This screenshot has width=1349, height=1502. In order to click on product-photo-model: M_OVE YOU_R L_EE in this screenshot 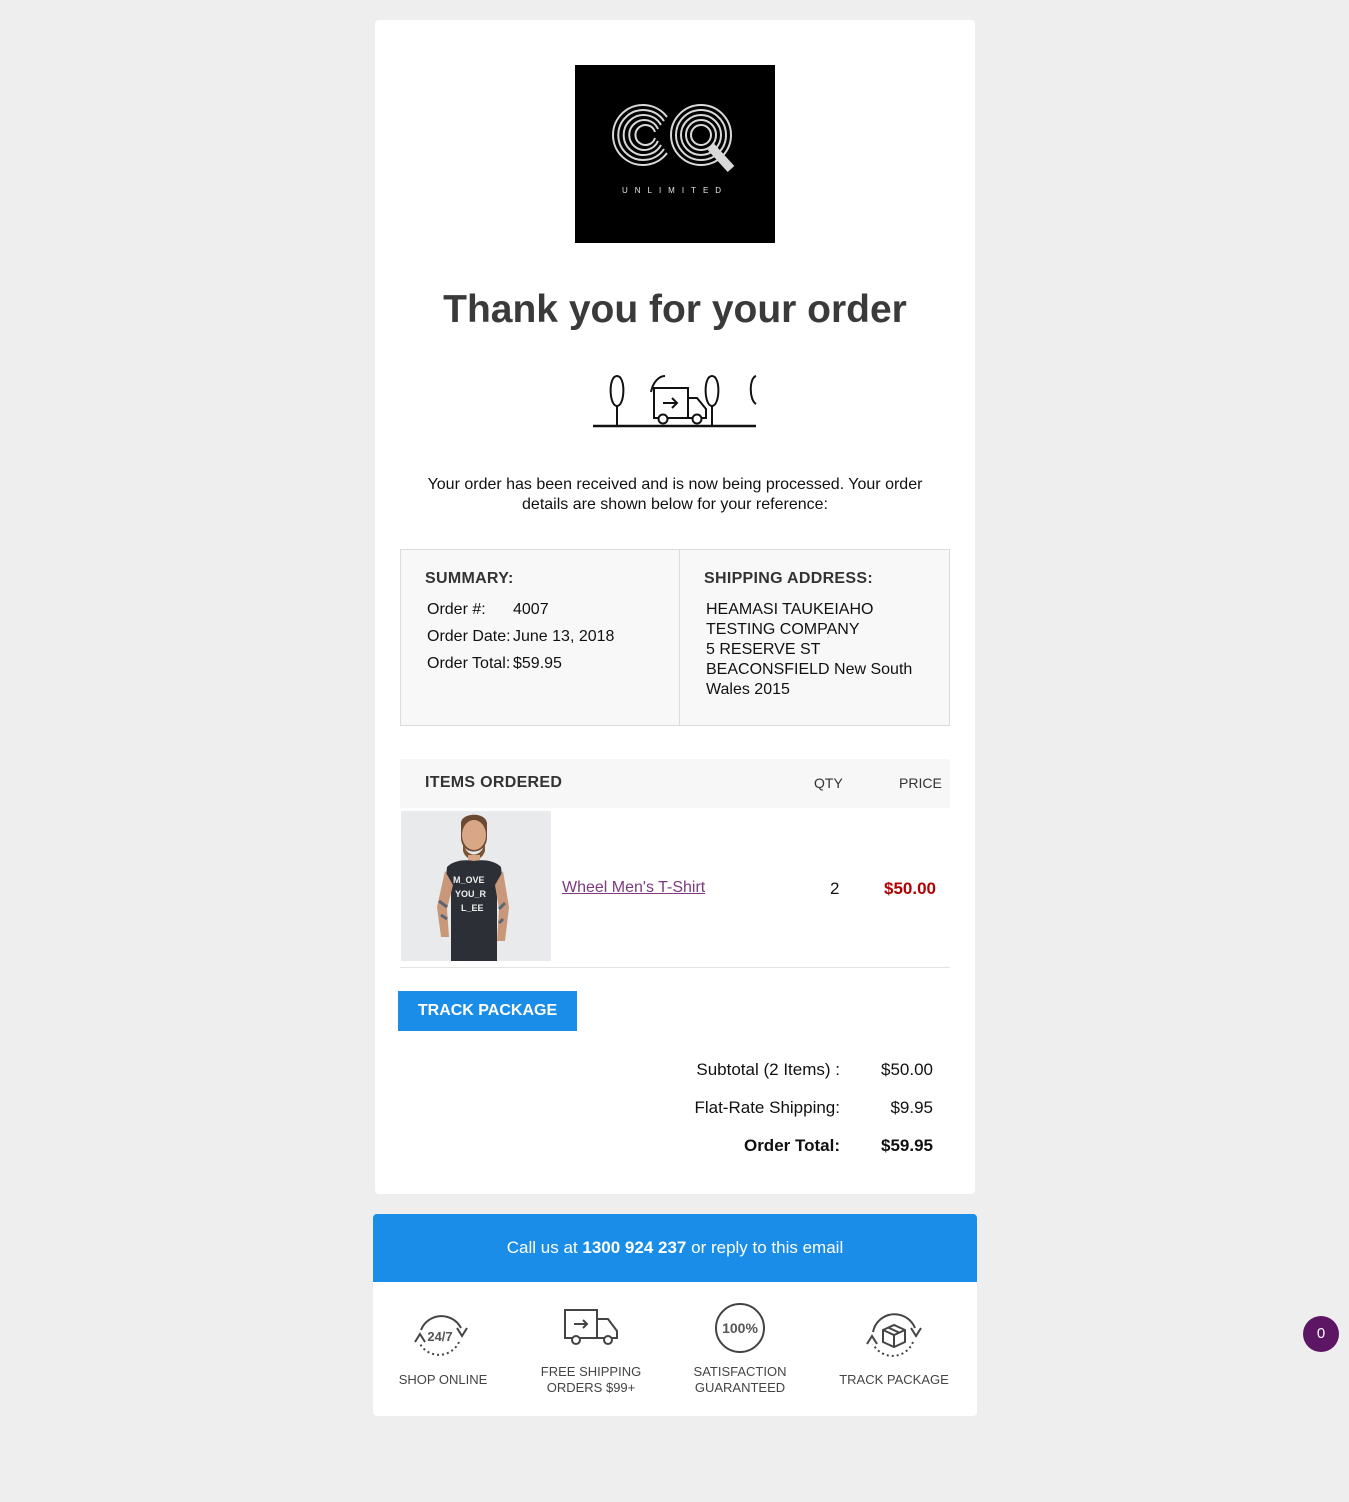, I will do `click(476, 886)`.